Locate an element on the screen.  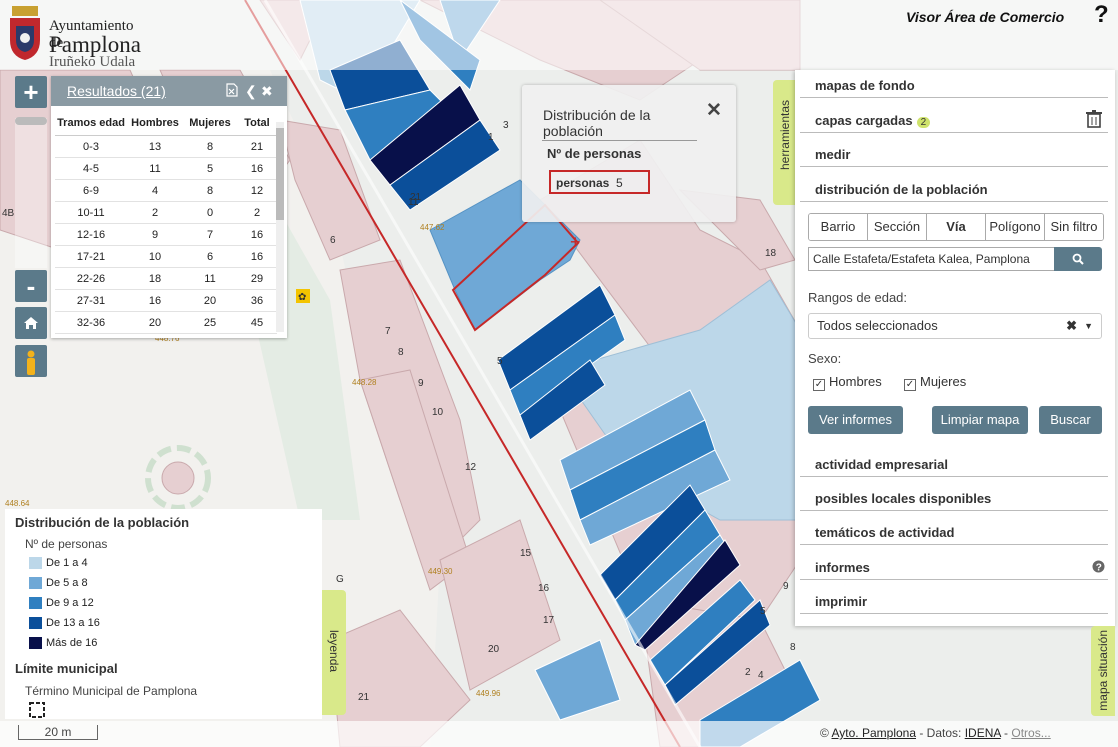
pegman-icon is located at coordinates (31, 363).